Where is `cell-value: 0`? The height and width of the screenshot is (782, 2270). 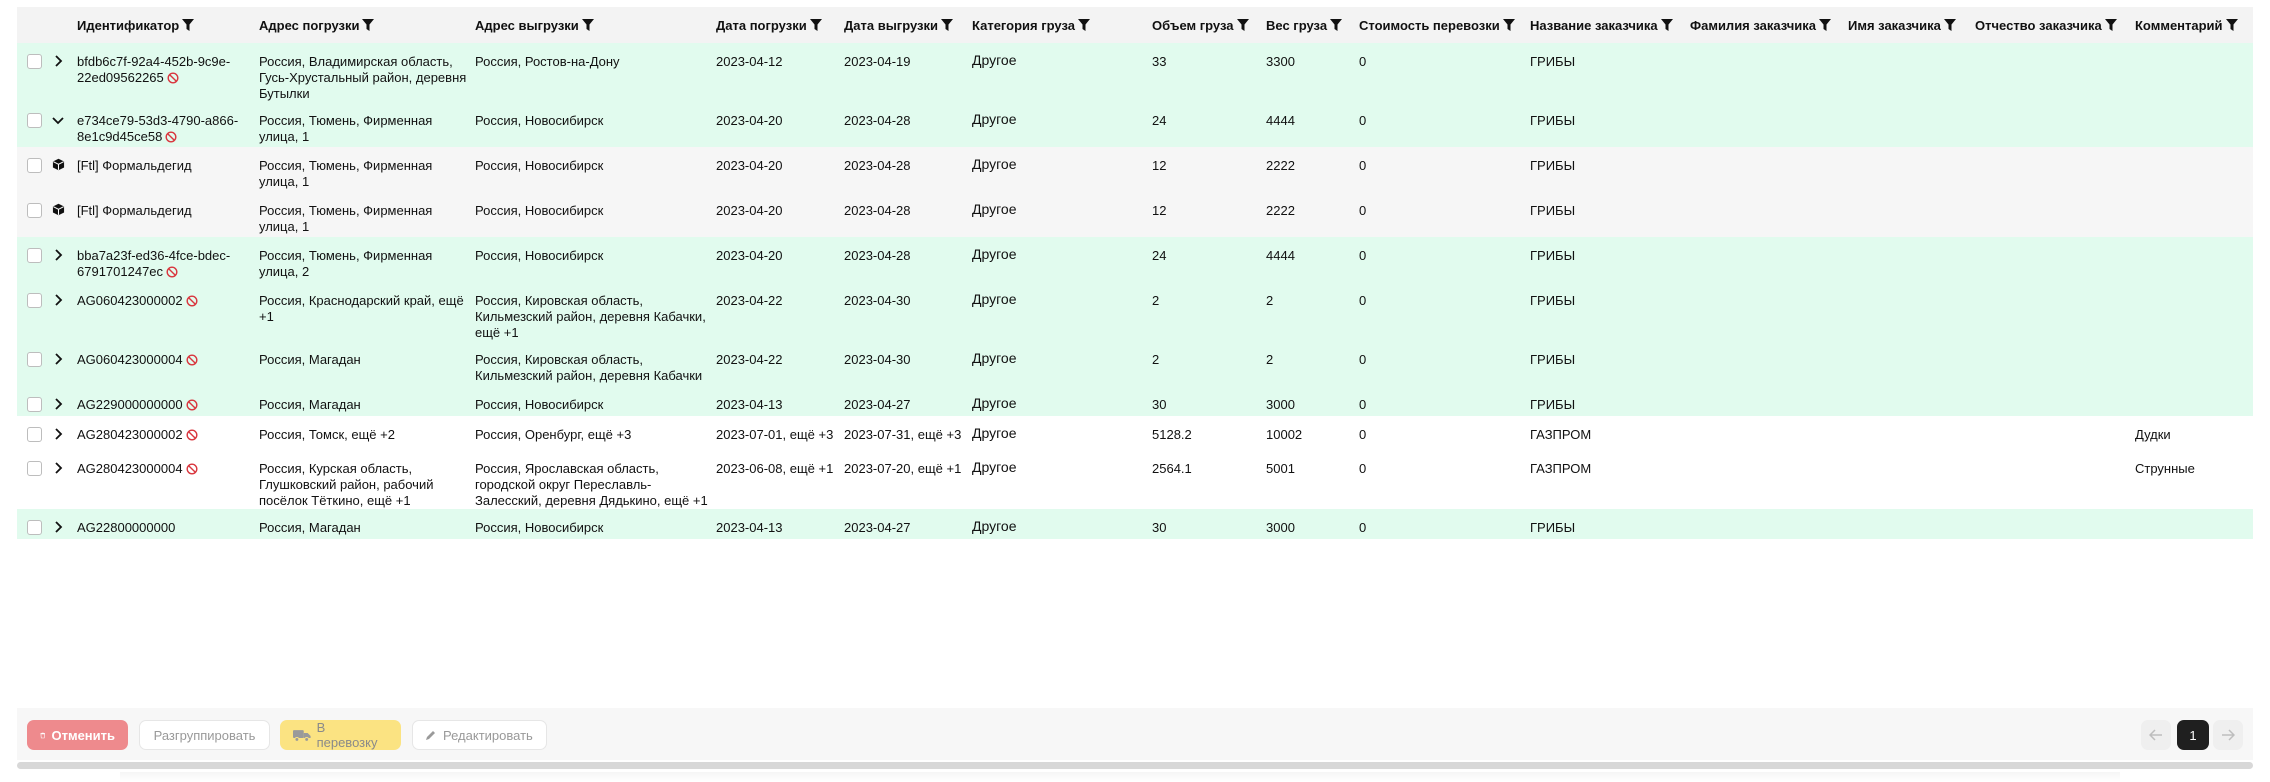 cell-value: 0 is located at coordinates (1363, 404).